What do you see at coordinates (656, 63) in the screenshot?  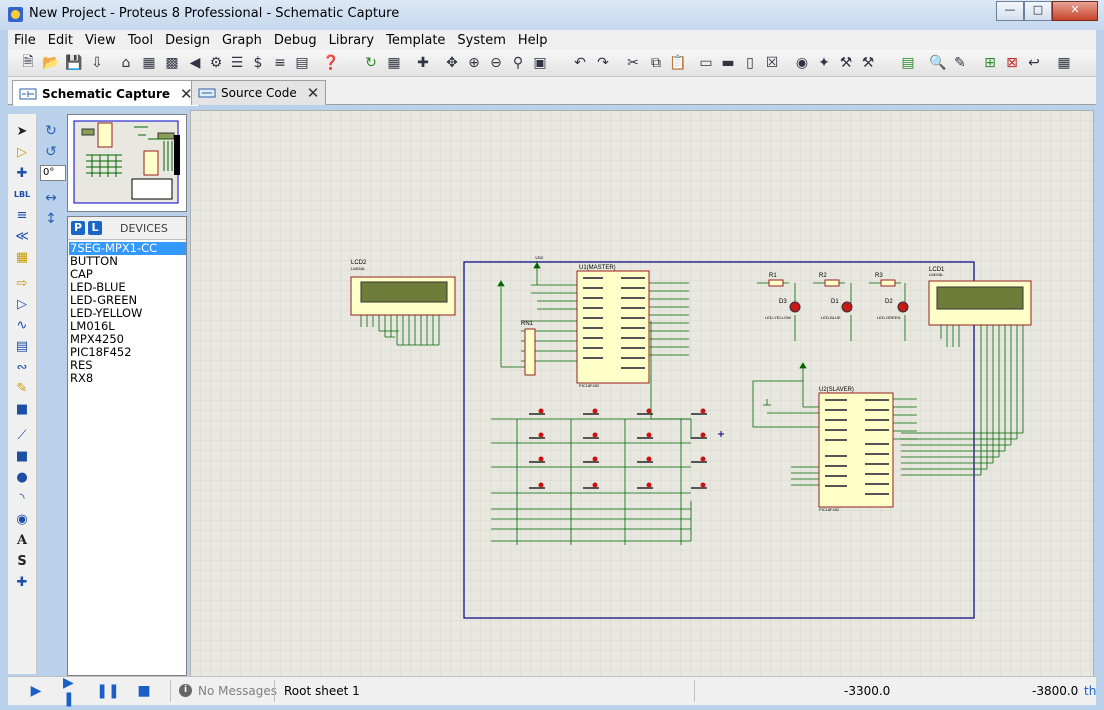 I see `copy-icon: ⧉` at bounding box center [656, 63].